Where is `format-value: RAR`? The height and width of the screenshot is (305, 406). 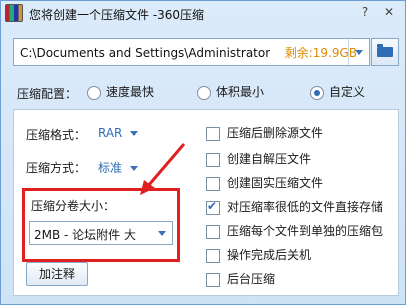 format-value: RAR is located at coordinates (110, 133).